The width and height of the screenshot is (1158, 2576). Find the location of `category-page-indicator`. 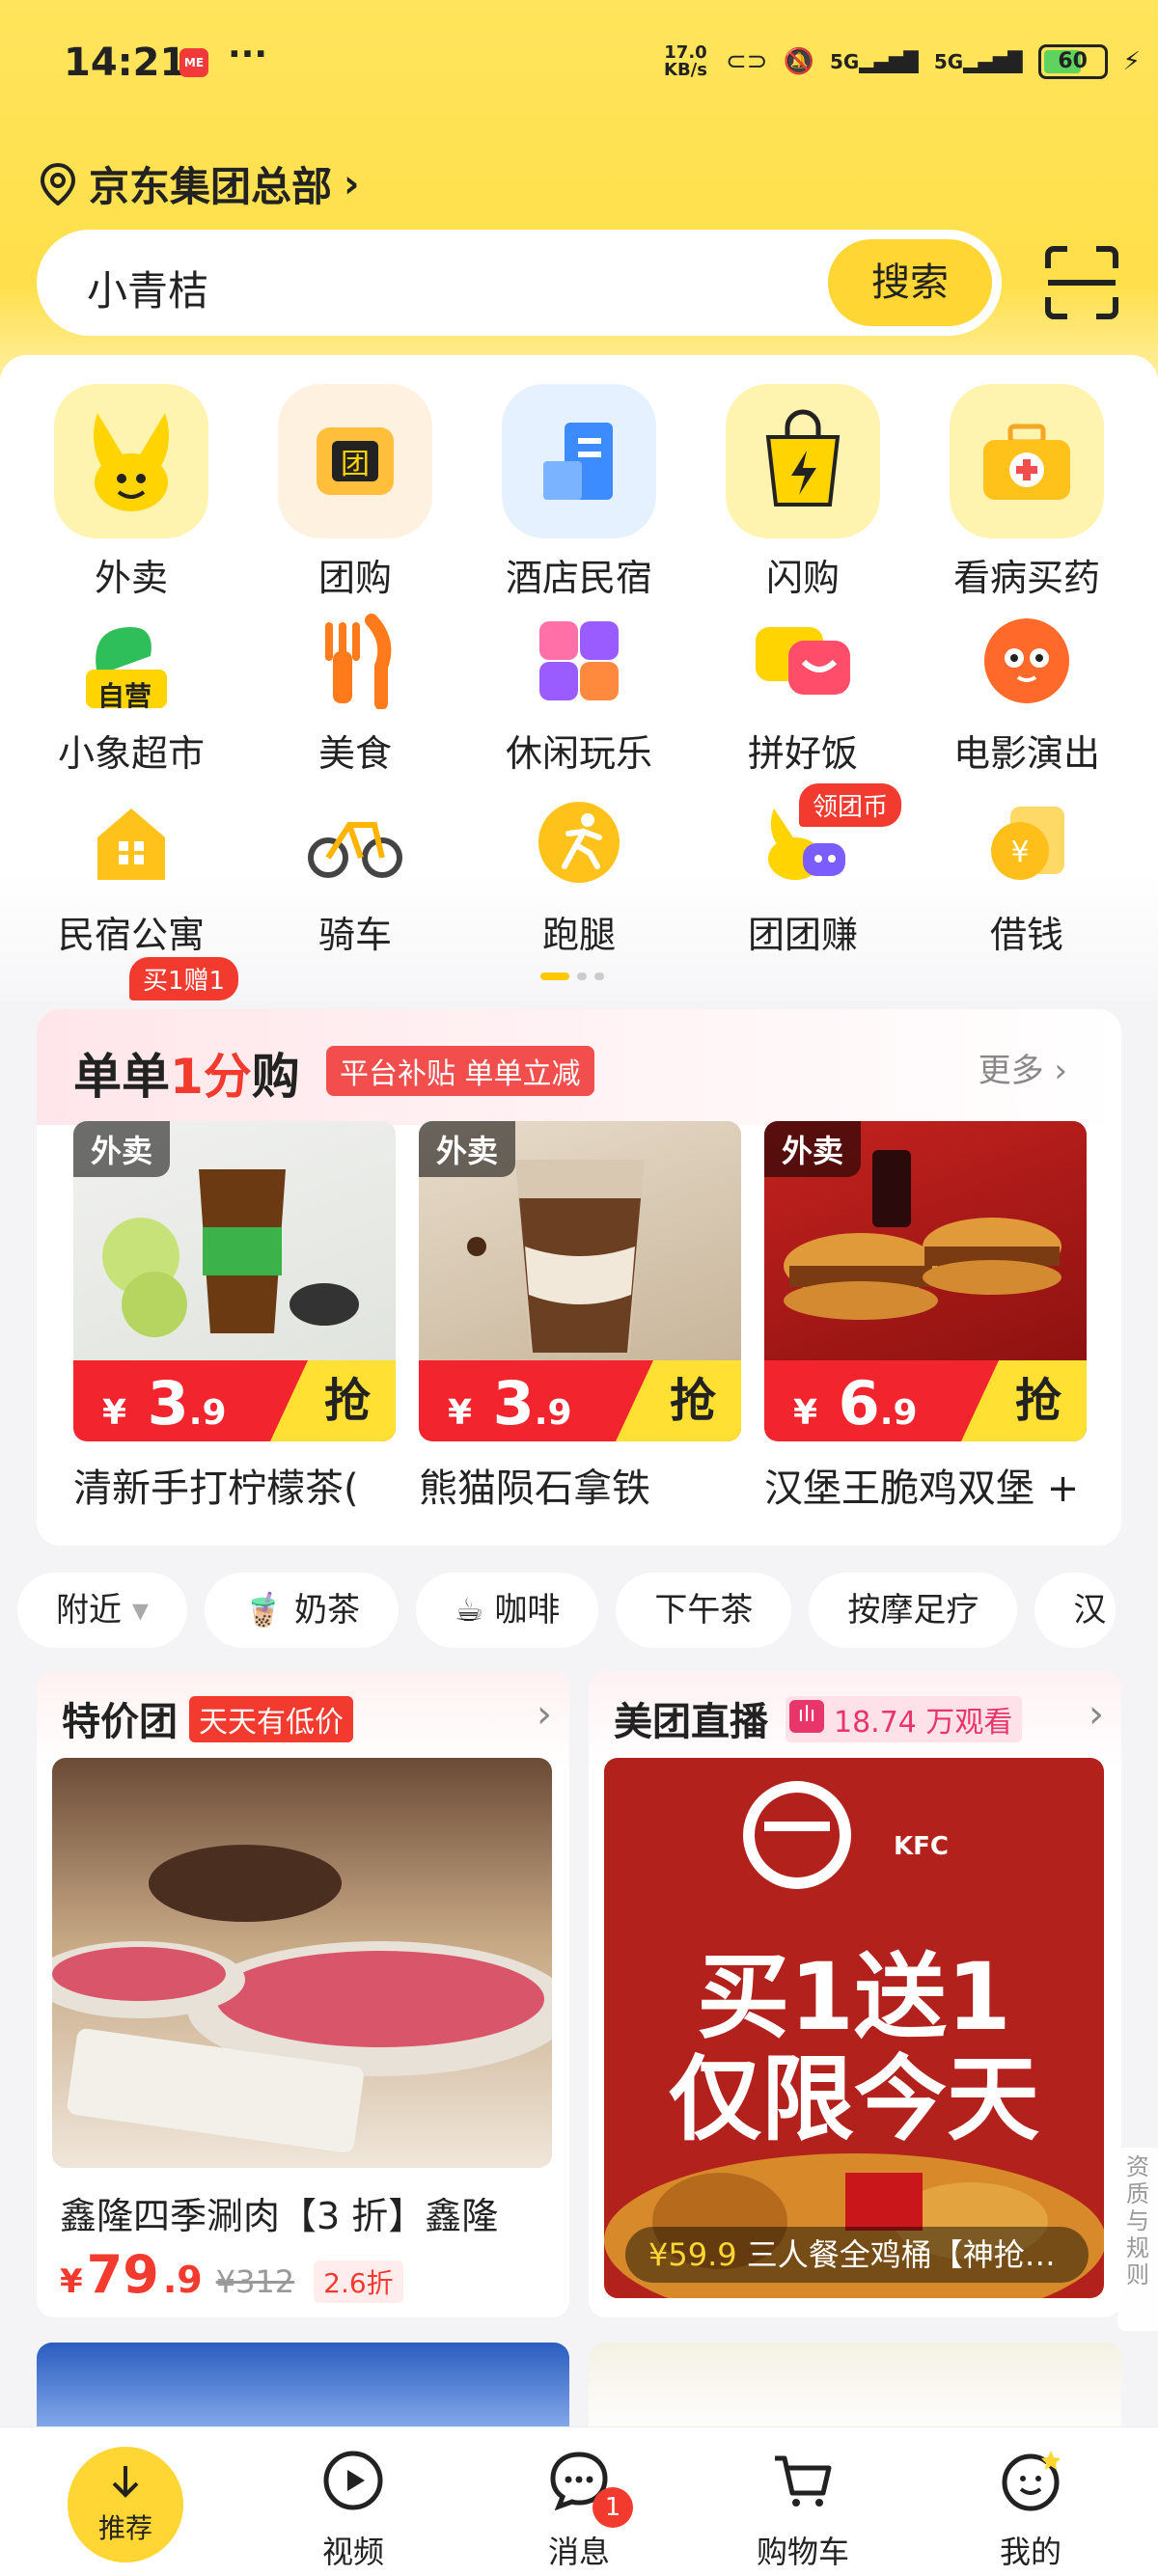

category-page-indicator is located at coordinates (572, 977).